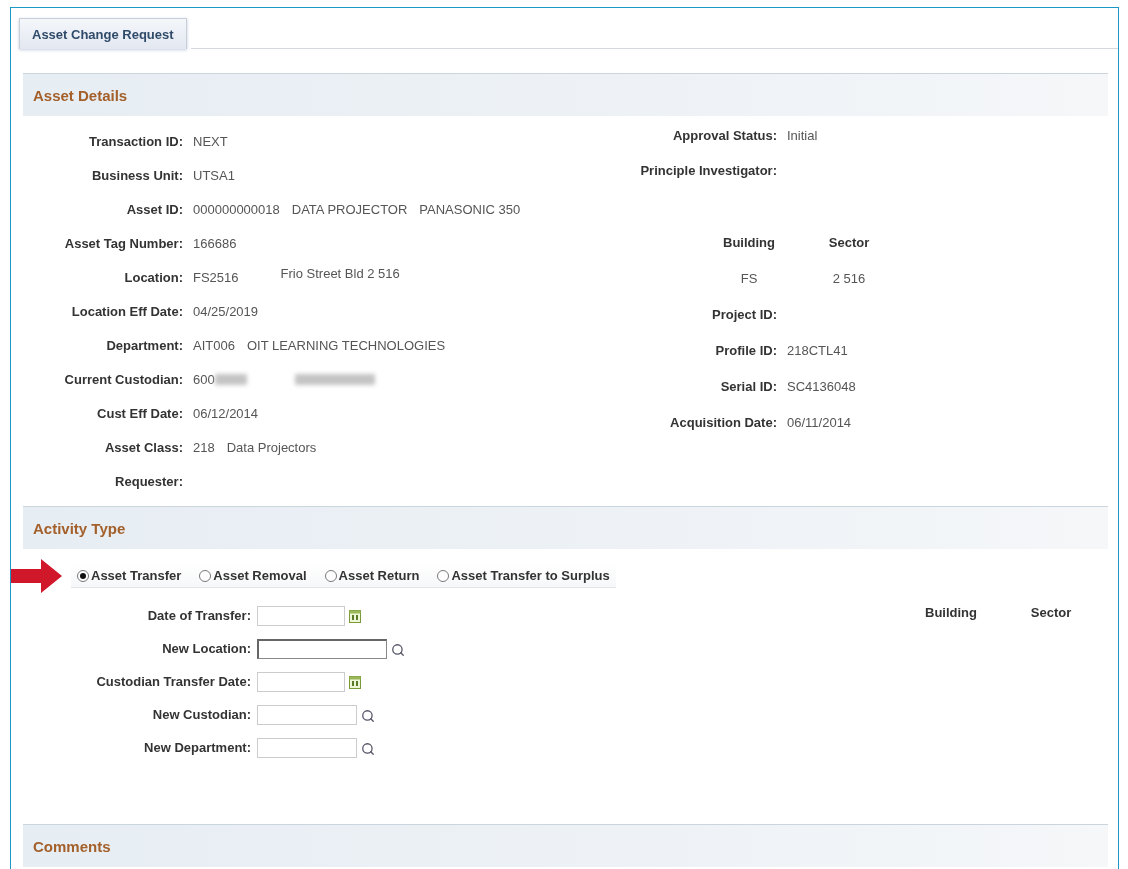 The height and width of the screenshot is (869, 1128). What do you see at coordinates (819, 422) in the screenshot?
I see `field-value: 06/11/2014` at bounding box center [819, 422].